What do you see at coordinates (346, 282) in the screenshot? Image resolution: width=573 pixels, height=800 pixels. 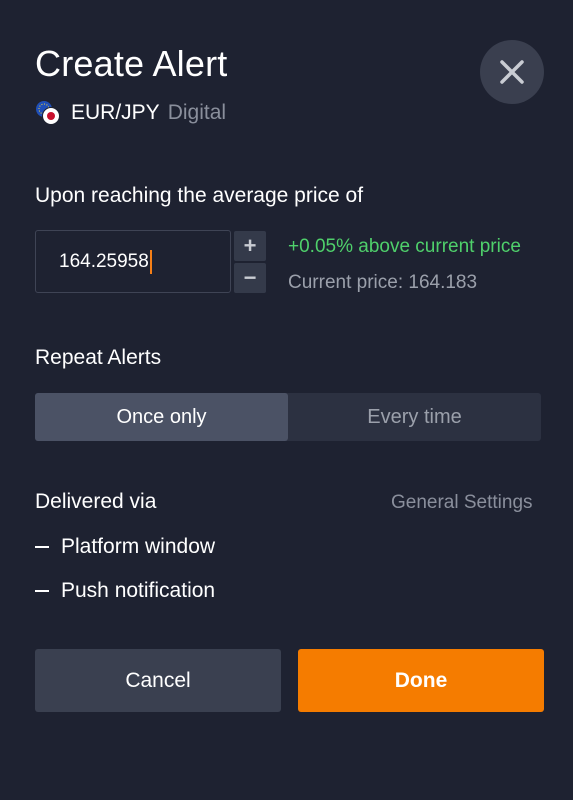 I see `current-price-label: Current price:` at bounding box center [346, 282].